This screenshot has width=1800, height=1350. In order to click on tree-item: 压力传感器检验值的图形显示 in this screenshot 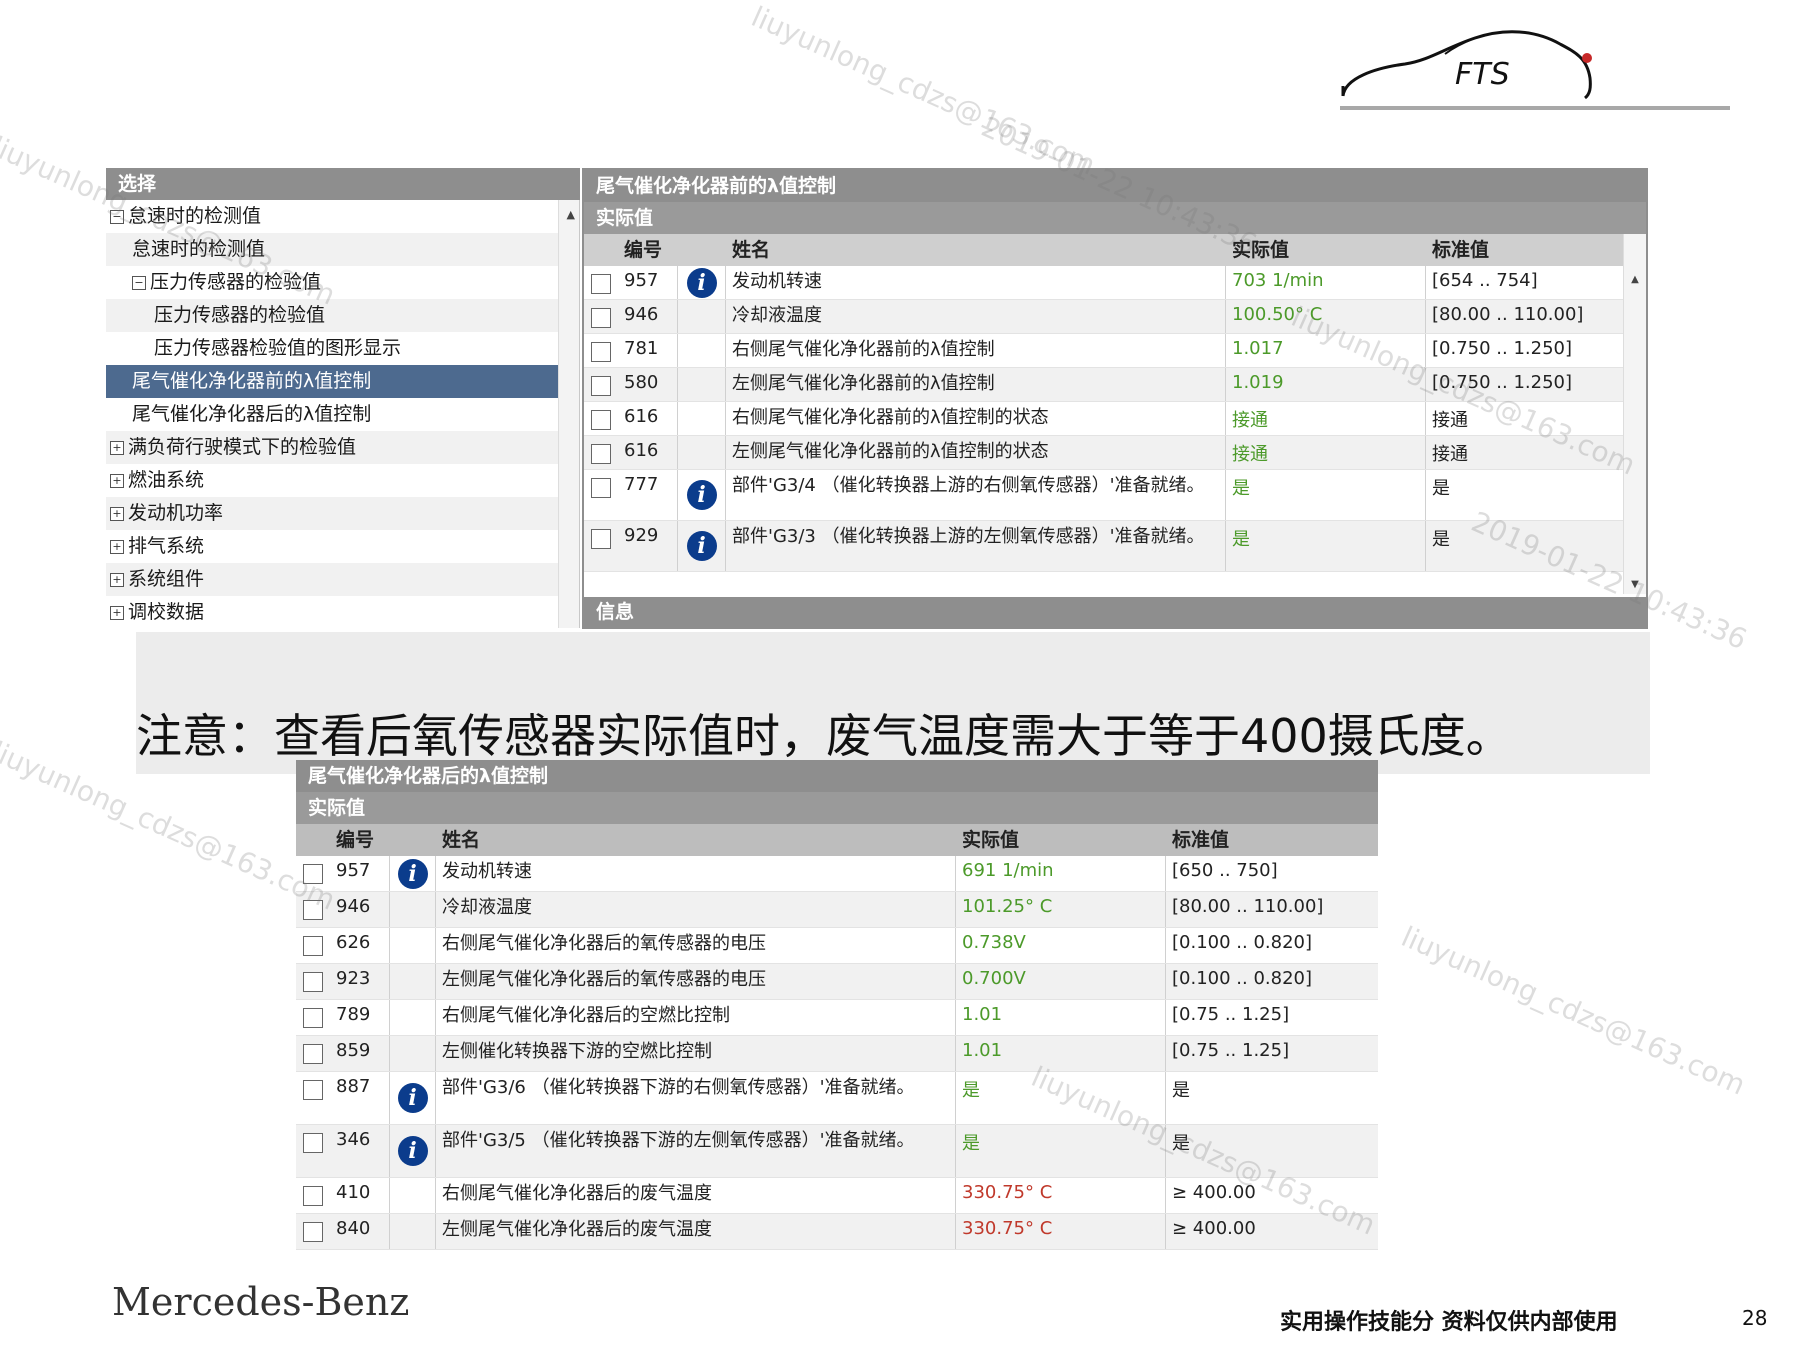, I will do `click(342, 348)`.